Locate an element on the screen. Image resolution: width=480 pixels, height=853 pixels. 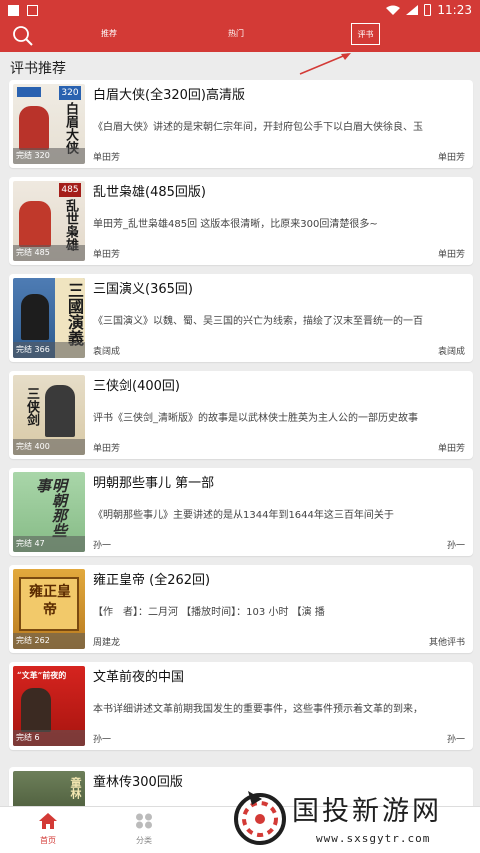
watermark: 国投新游网 www.sxsgytr.com is located at coordinates (353, 818).